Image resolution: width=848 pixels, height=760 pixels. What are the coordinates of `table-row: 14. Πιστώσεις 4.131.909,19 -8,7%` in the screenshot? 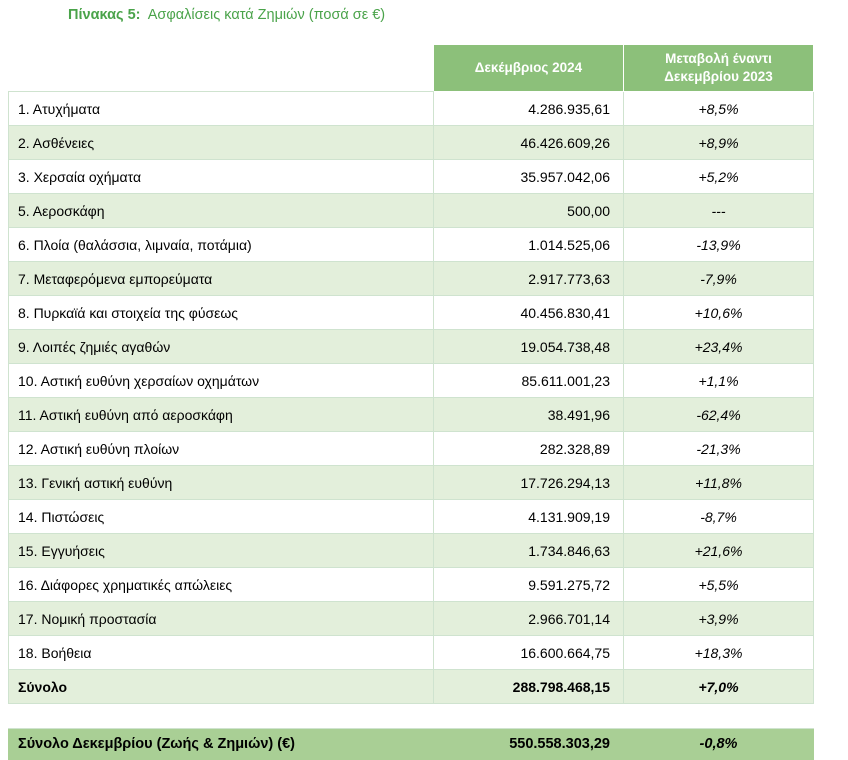 It's located at (411, 516).